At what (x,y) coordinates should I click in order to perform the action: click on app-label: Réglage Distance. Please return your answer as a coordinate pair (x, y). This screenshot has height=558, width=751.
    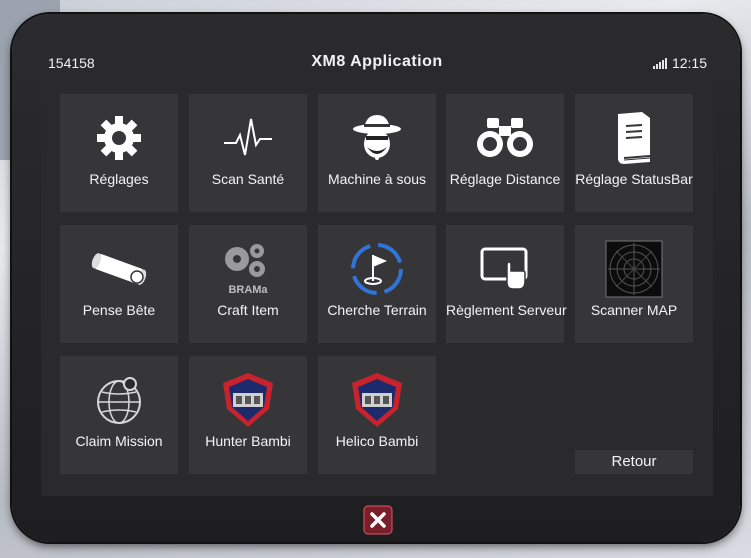
    Looking at the image, I should click on (505, 179).